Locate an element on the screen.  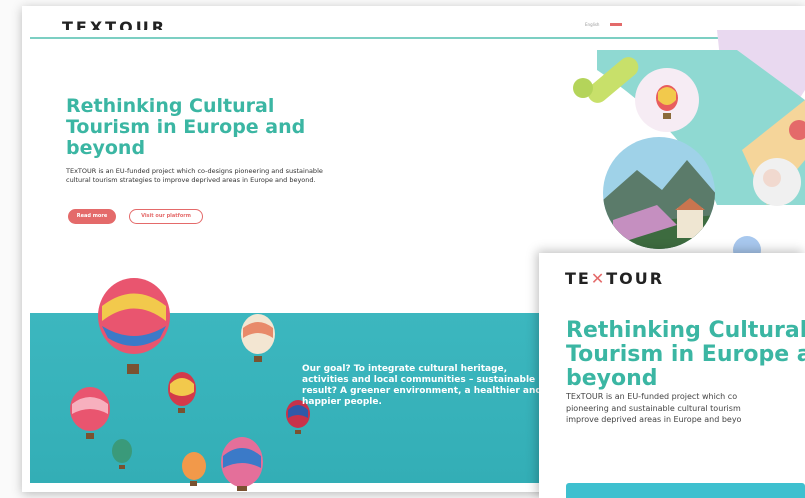
read-more-button: Read more is located at coordinates (92, 216).